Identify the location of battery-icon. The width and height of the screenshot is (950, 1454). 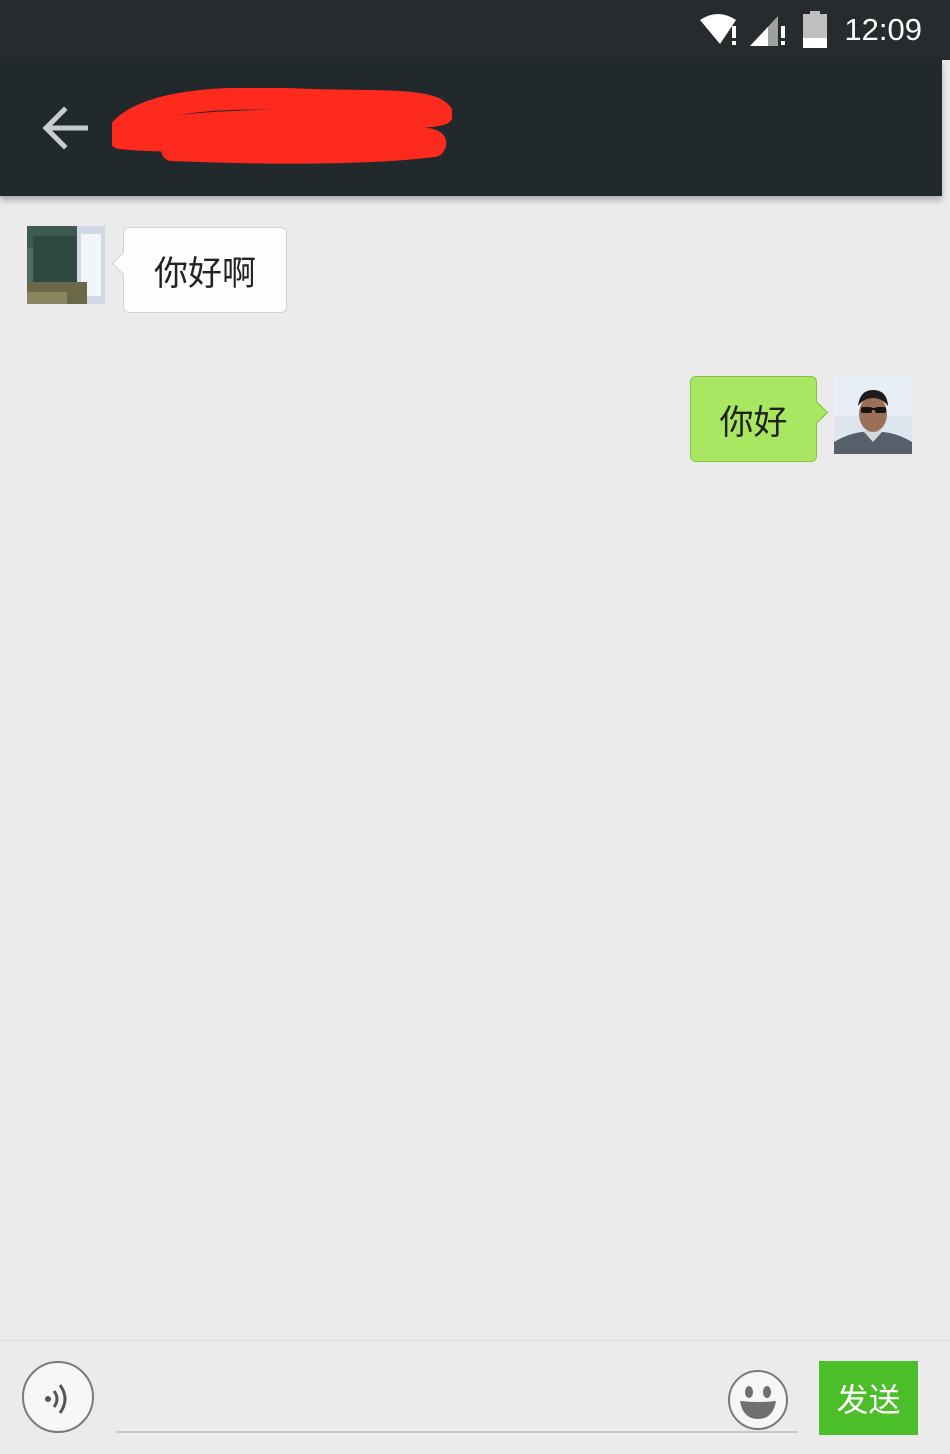
(815, 29).